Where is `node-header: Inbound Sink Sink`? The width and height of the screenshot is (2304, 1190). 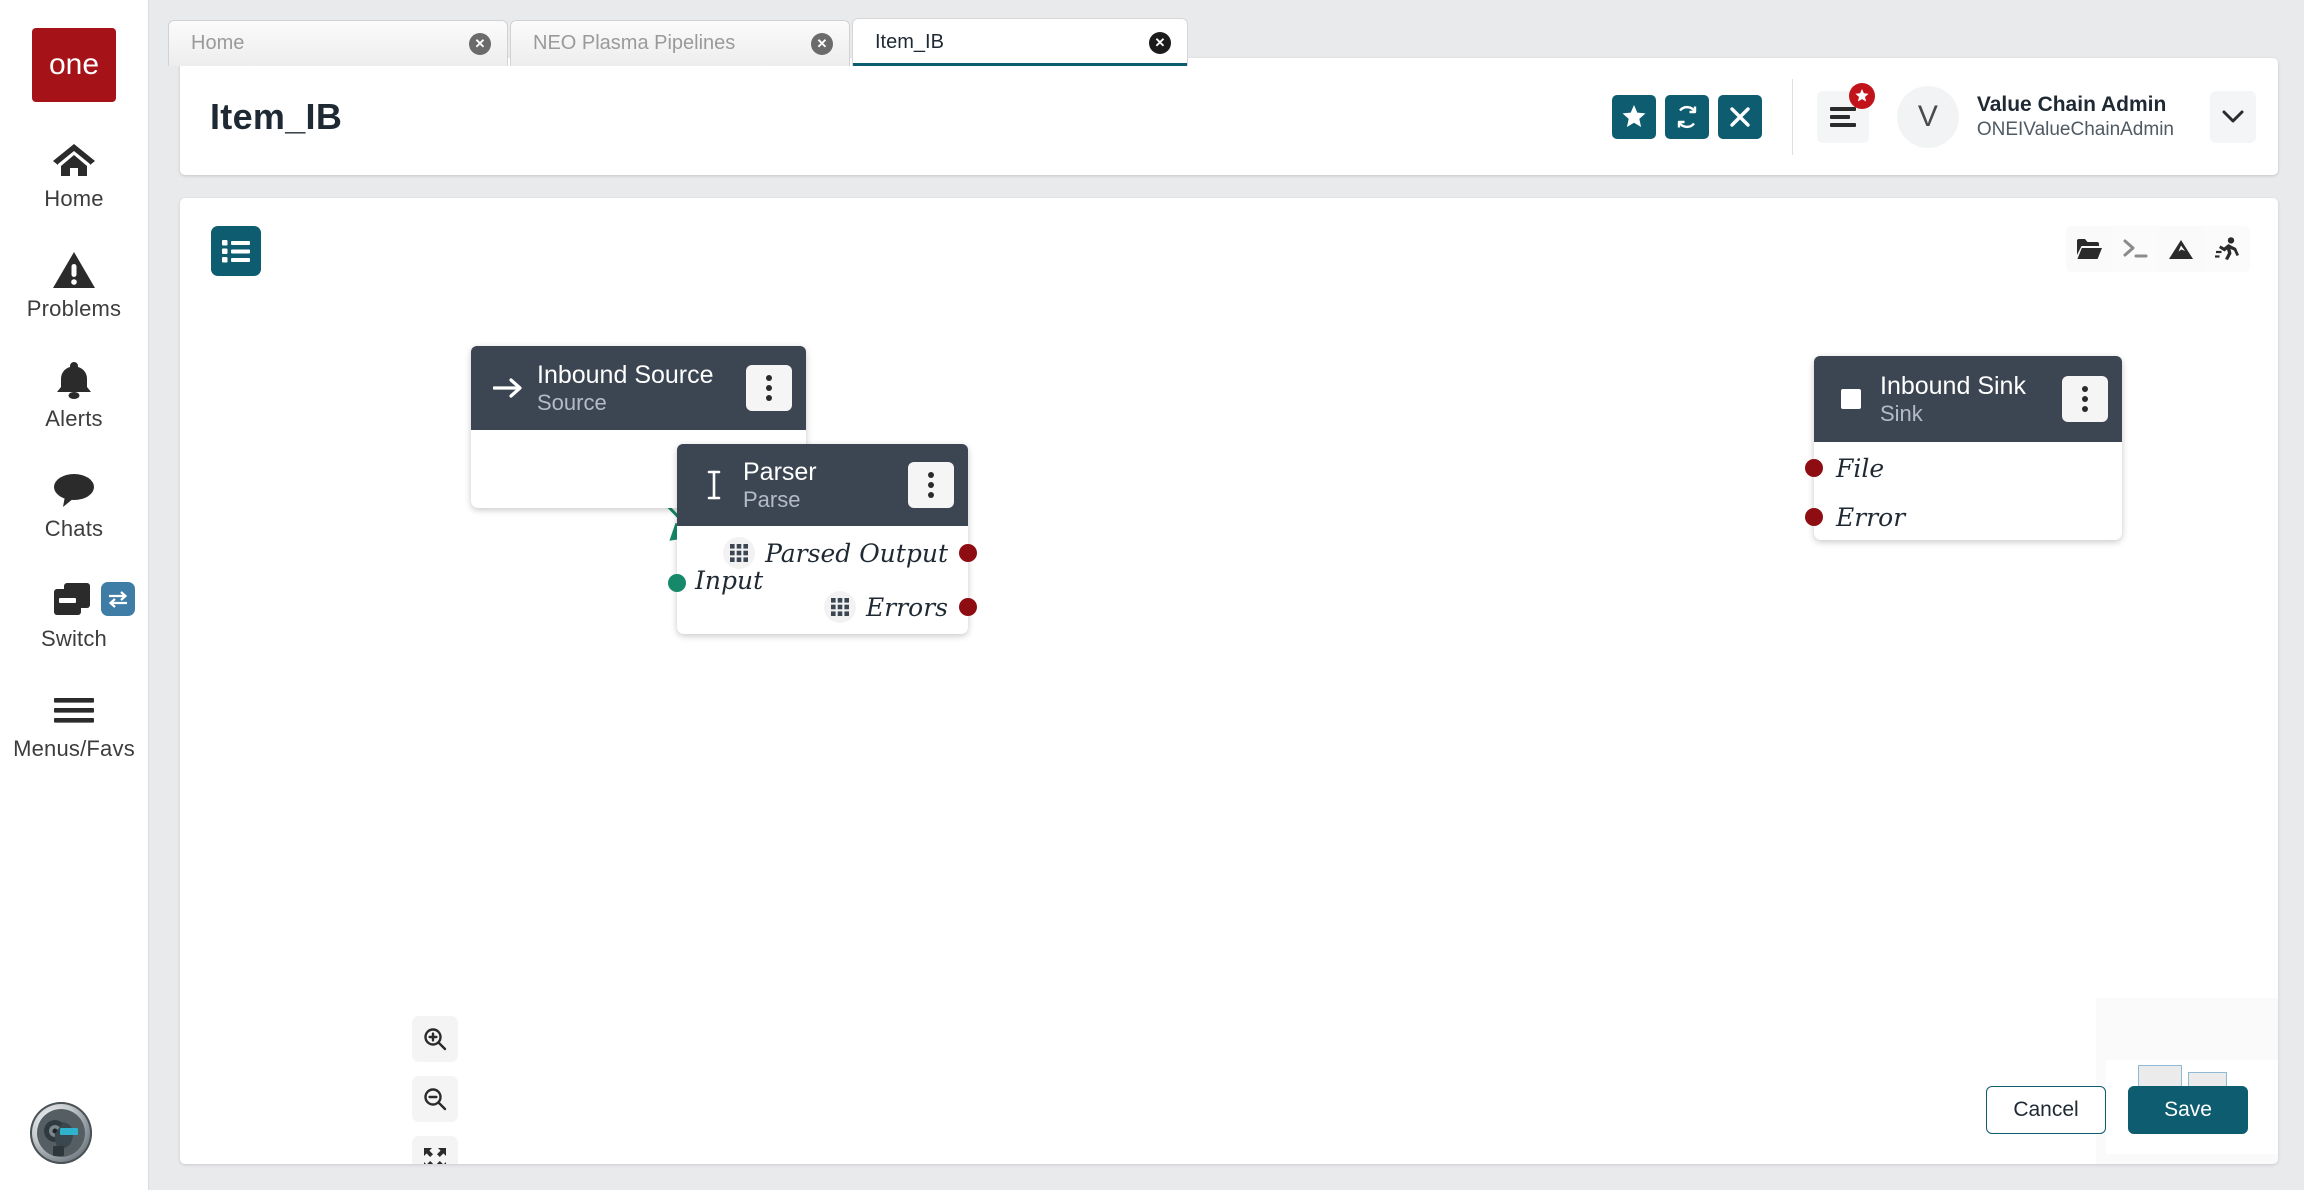
node-header: Inbound Sink Sink is located at coordinates (1968, 399).